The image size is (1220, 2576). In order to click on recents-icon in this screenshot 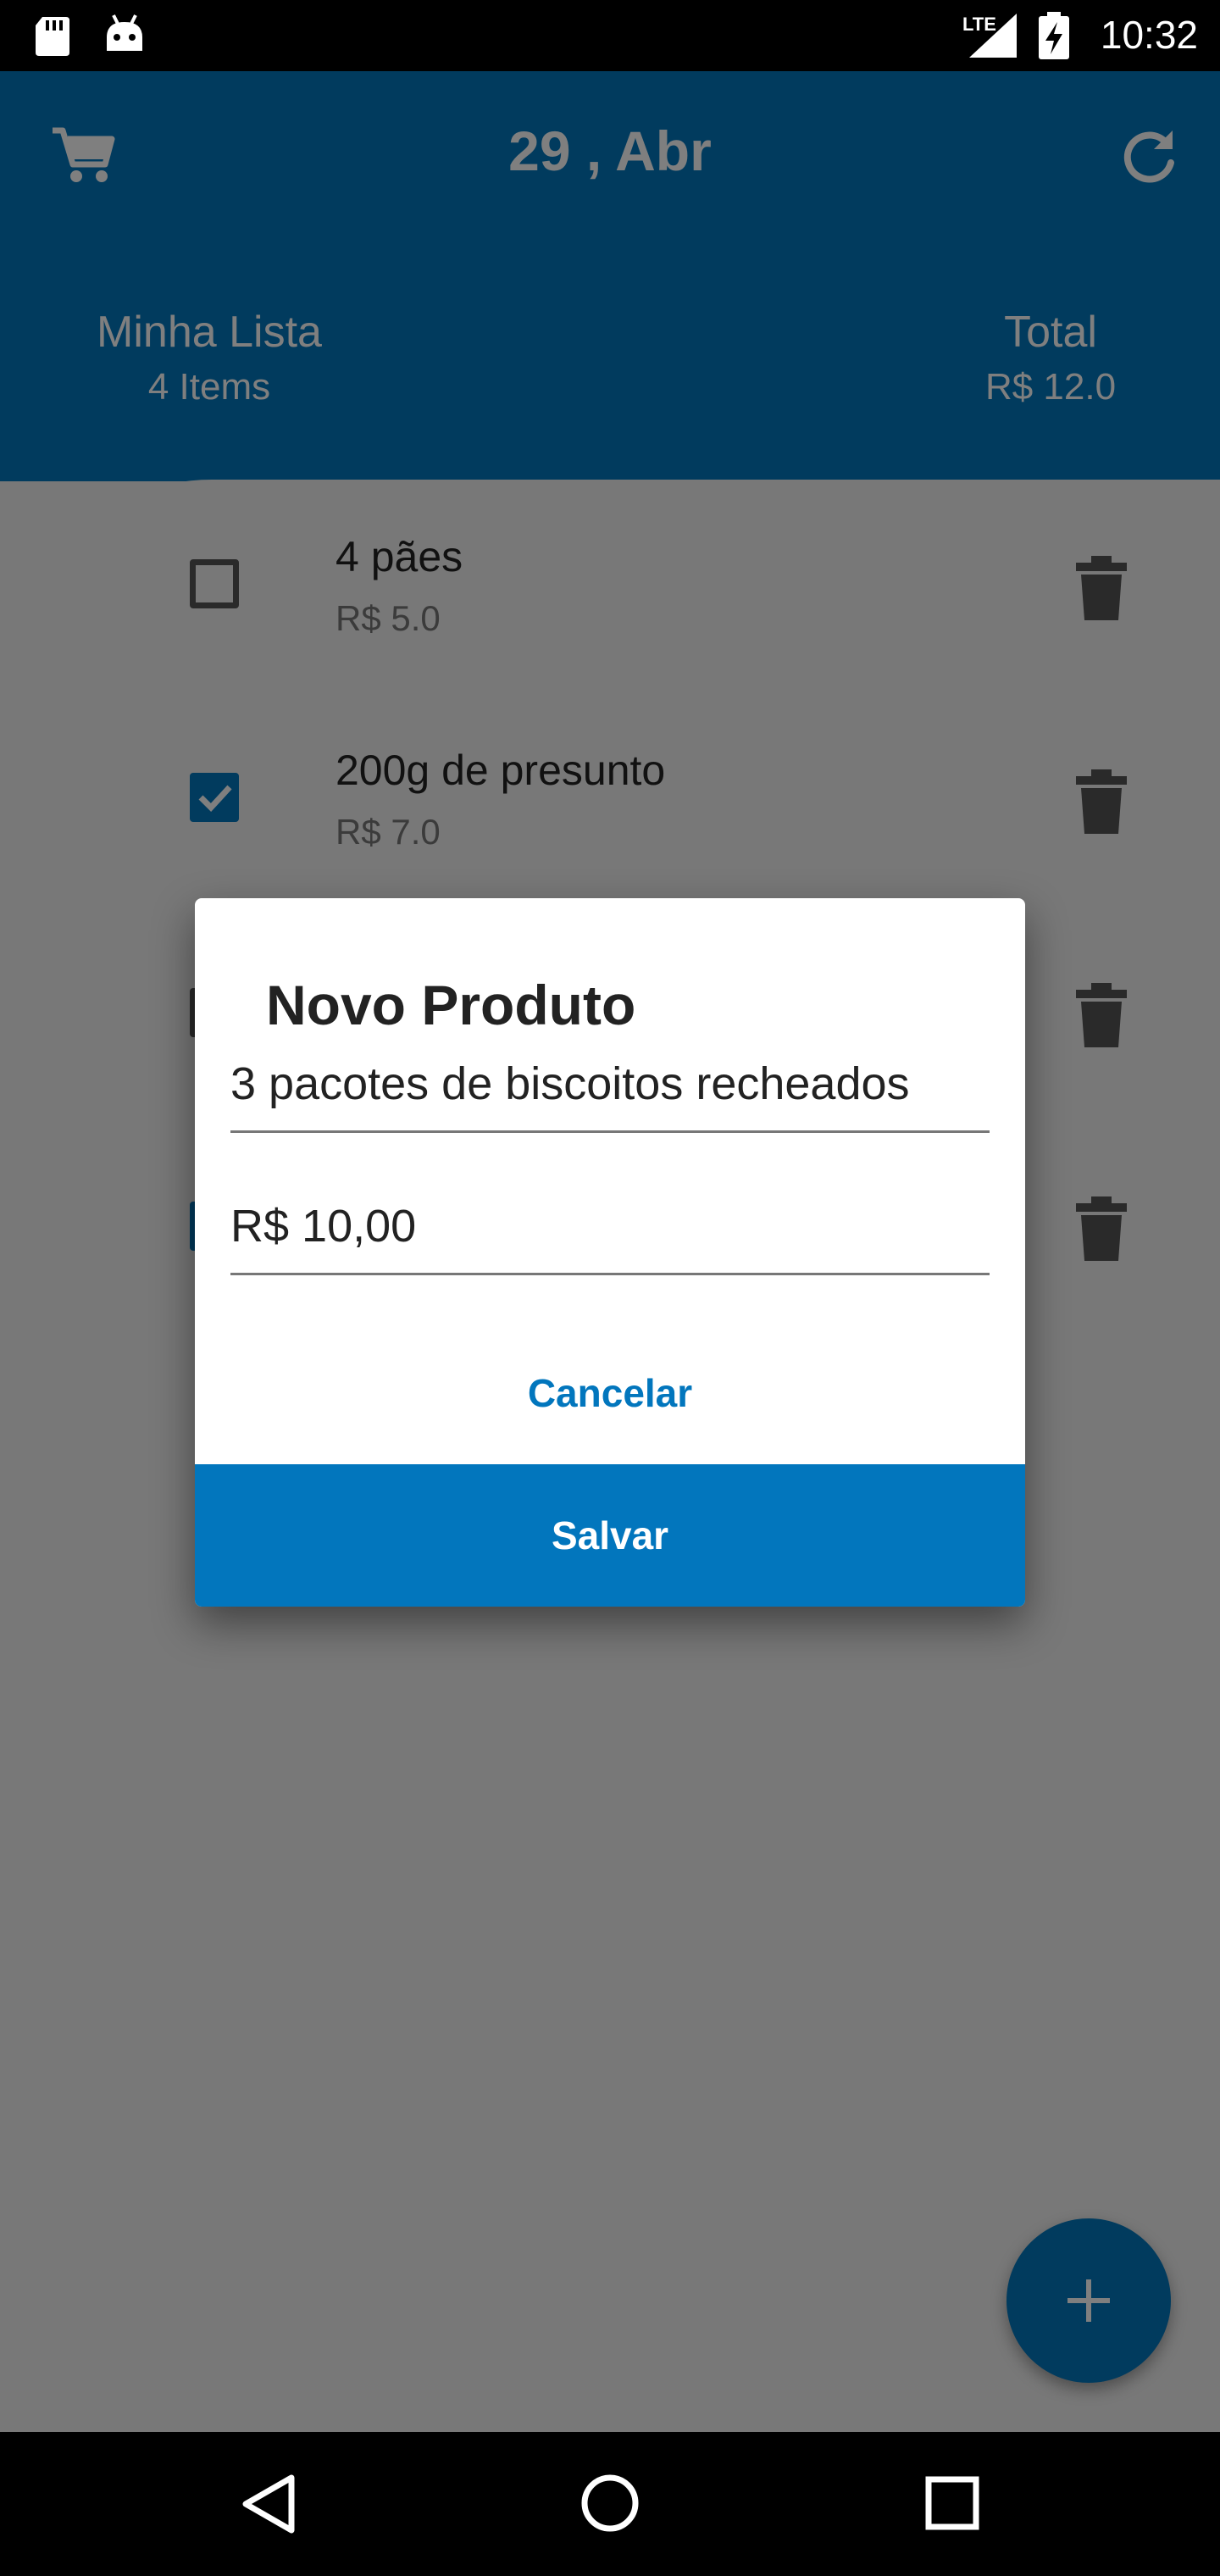, I will do `click(952, 2503)`.